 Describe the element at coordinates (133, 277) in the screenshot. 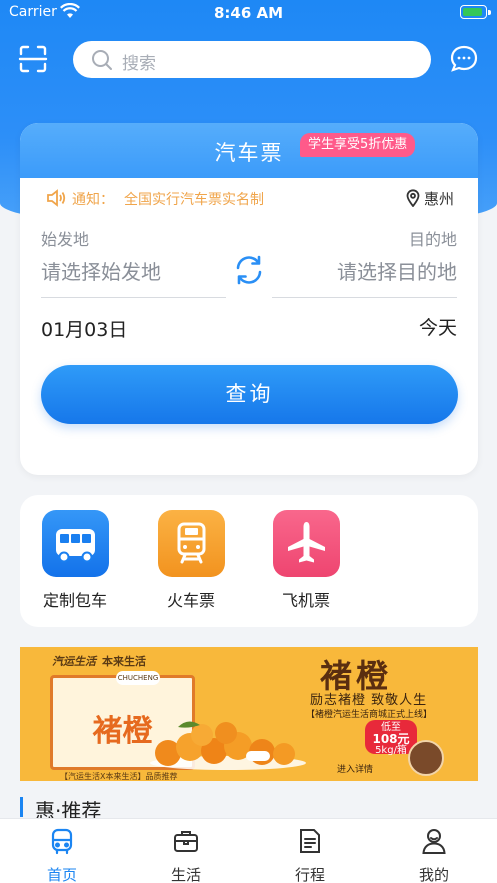

I see `origin-field: 请选择始发地` at that location.